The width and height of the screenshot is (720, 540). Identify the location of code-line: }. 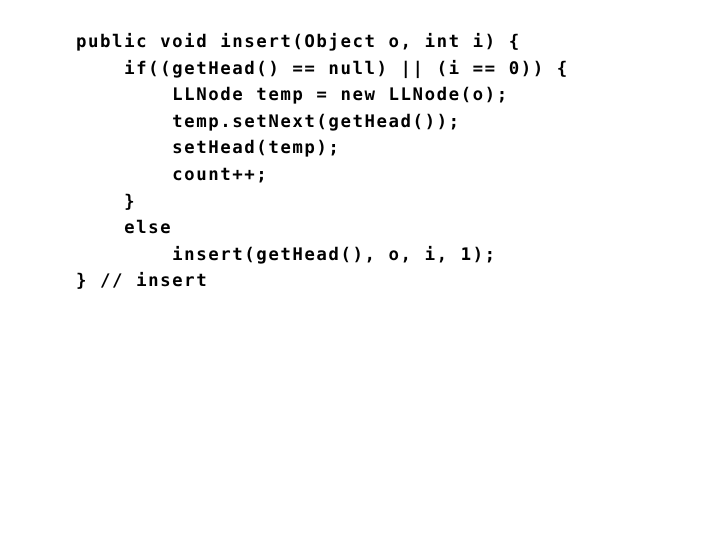
(106, 201).